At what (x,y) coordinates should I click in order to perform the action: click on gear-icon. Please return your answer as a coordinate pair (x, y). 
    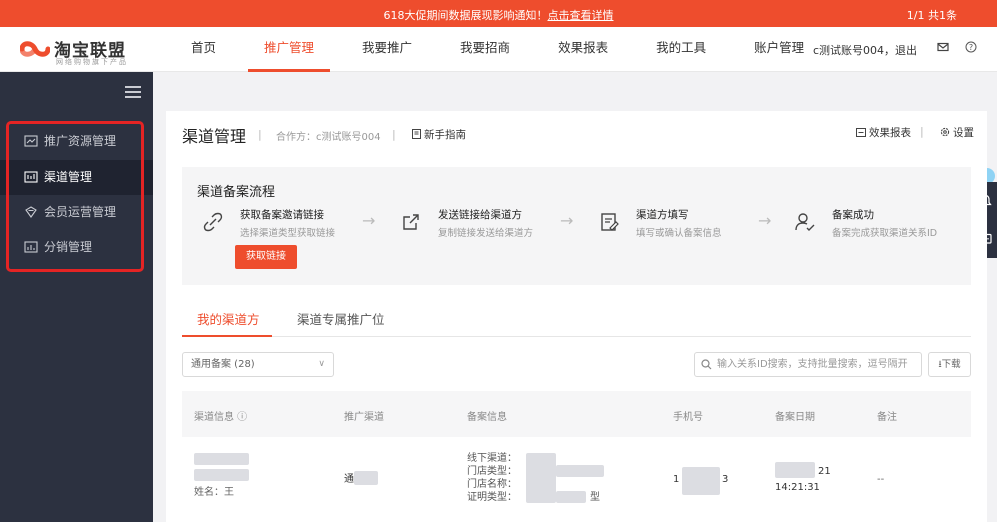
    Looking at the image, I should click on (945, 132).